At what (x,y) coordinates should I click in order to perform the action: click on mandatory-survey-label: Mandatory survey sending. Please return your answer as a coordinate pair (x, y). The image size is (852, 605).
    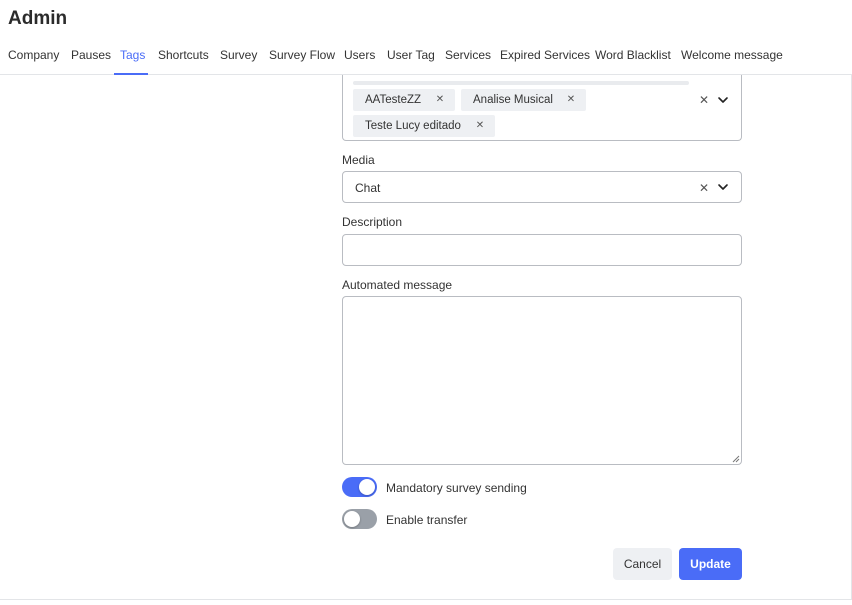
    Looking at the image, I should click on (456, 488).